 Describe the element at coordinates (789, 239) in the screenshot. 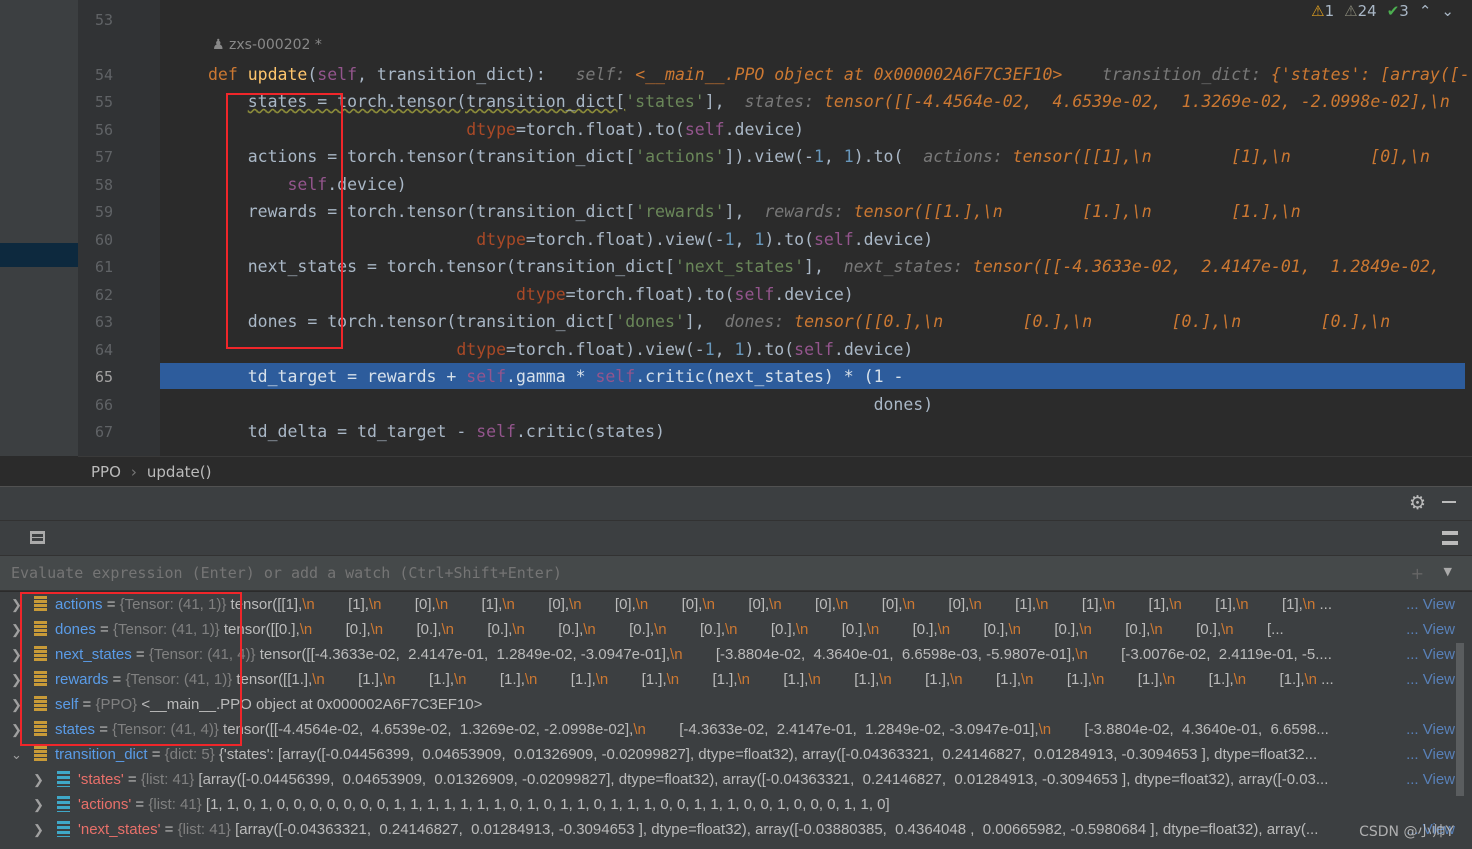

I see `code-token: ).to(` at that location.